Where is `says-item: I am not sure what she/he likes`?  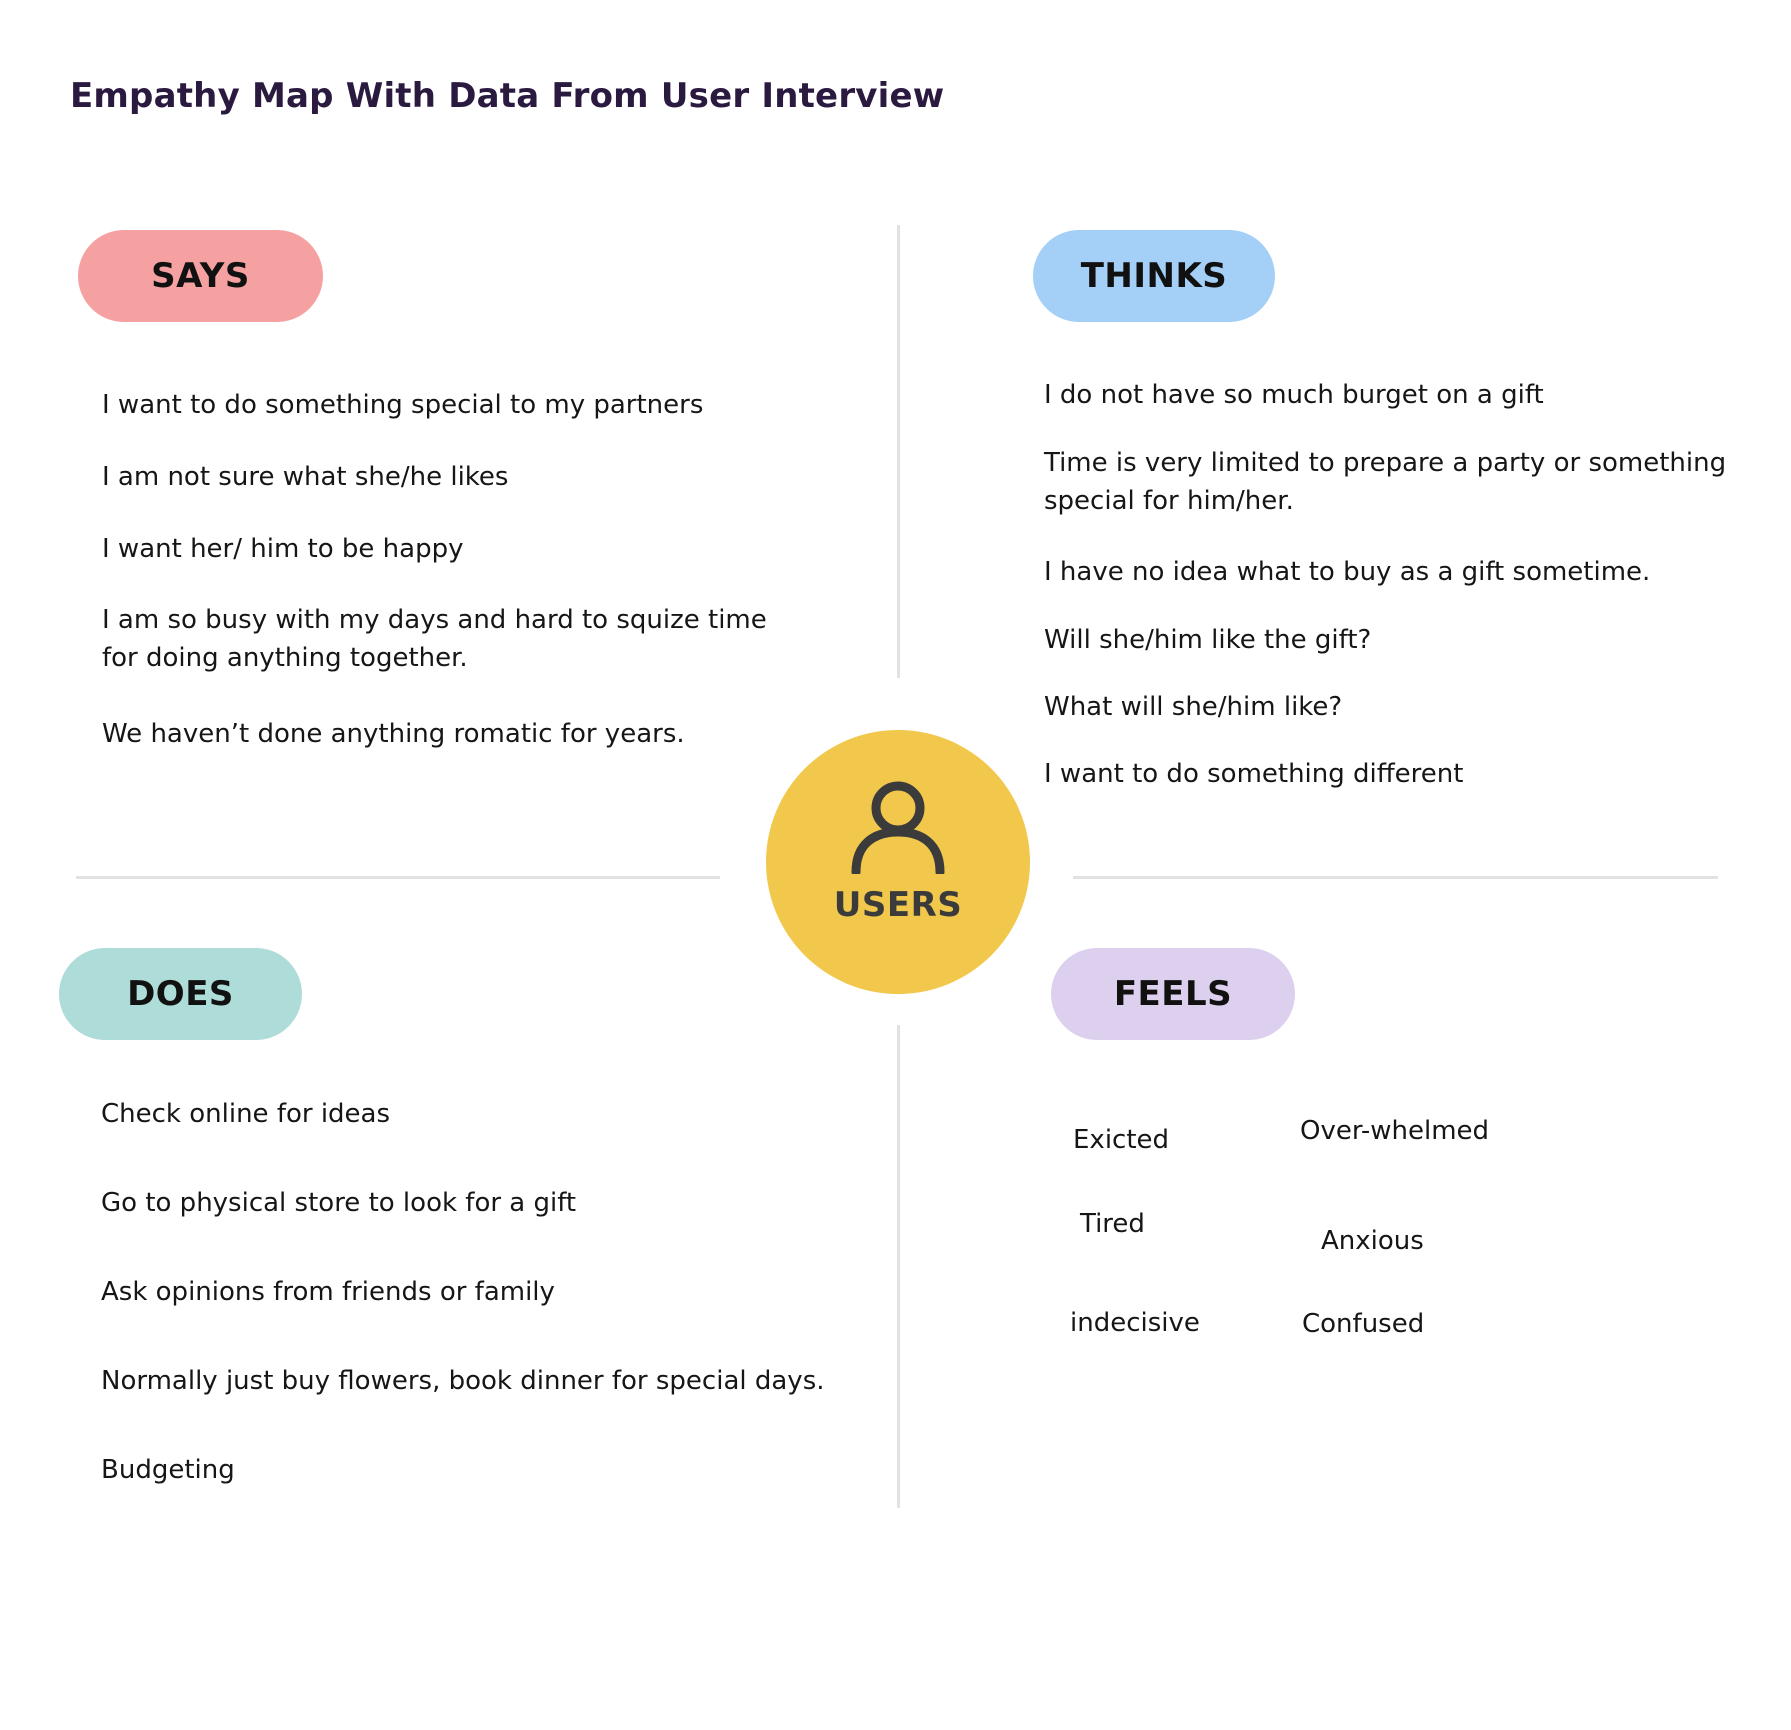 says-item: I am not sure what she/he likes is located at coordinates (305, 477).